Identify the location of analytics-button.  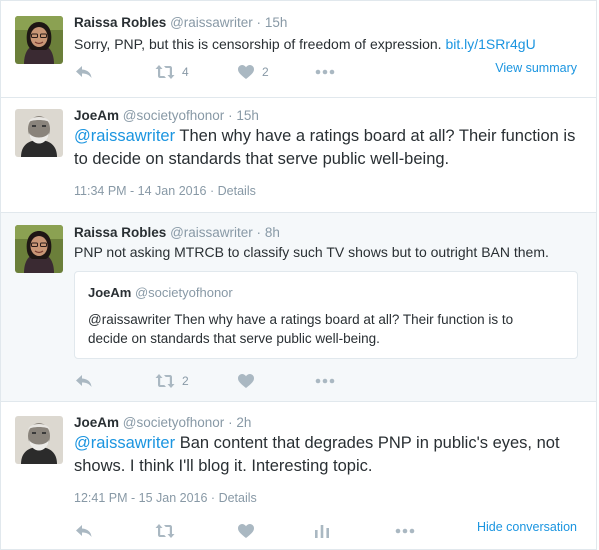
(322, 531).